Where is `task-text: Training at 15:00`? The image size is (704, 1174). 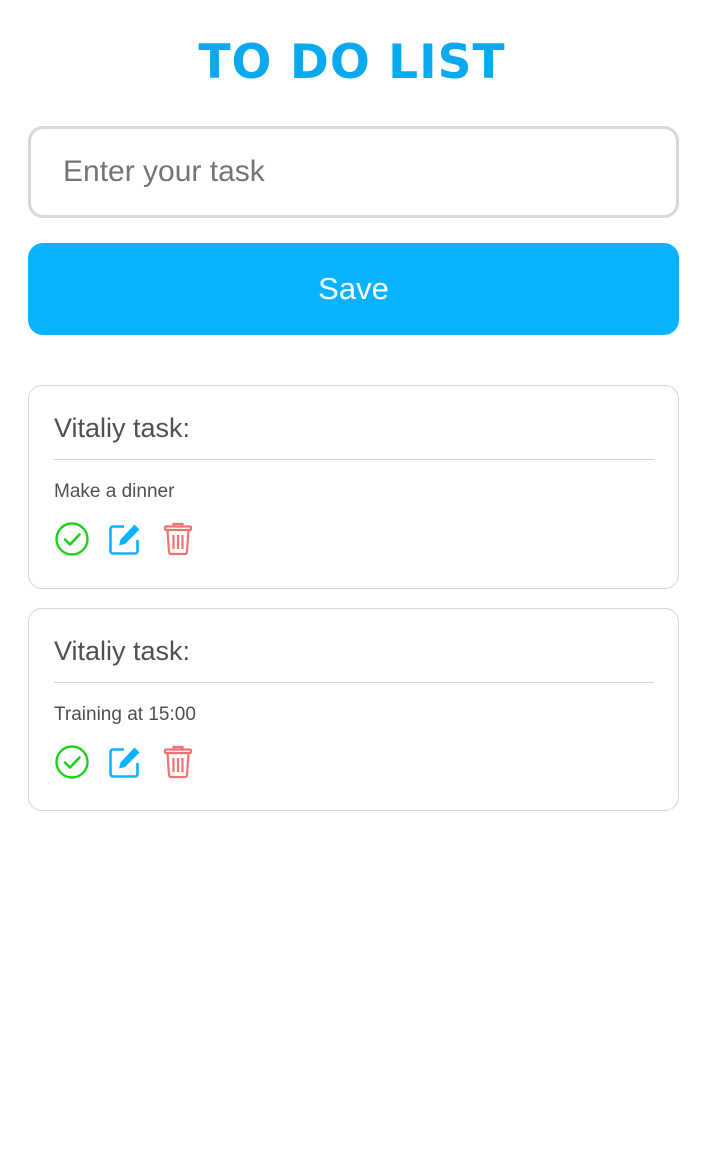
task-text: Training at 15:00 is located at coordinates (125, 714).